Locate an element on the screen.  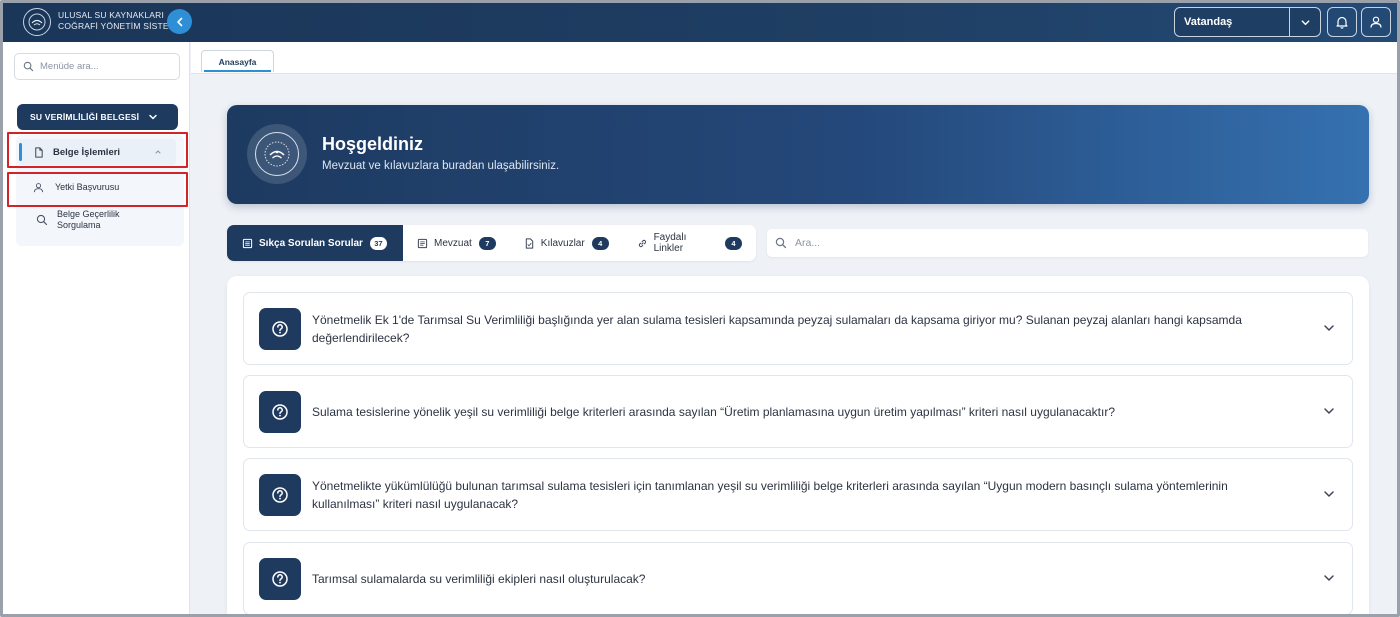
count-badge: 37 is located at coordinates (378, 243).